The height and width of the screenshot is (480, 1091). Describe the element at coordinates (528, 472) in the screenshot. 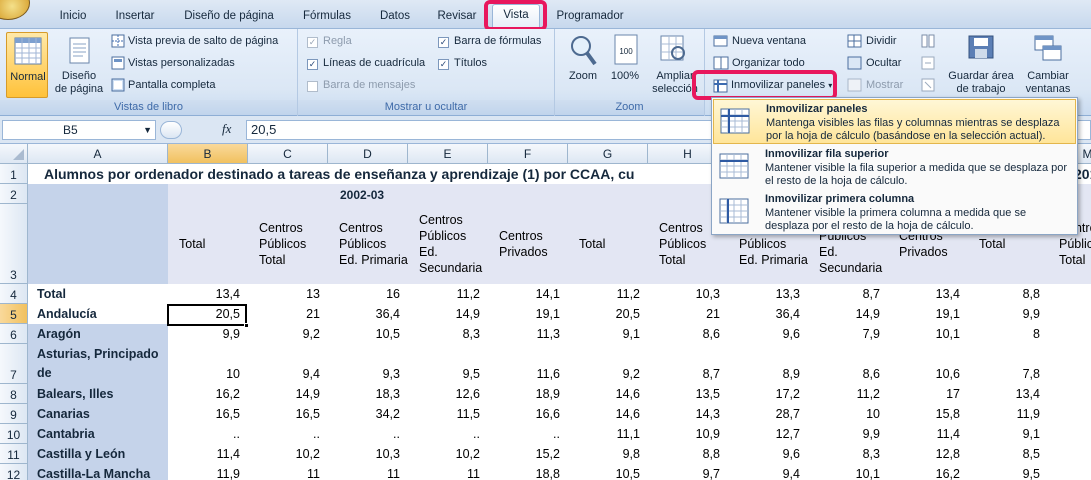

I see `table-cell: 18,8` at that location.